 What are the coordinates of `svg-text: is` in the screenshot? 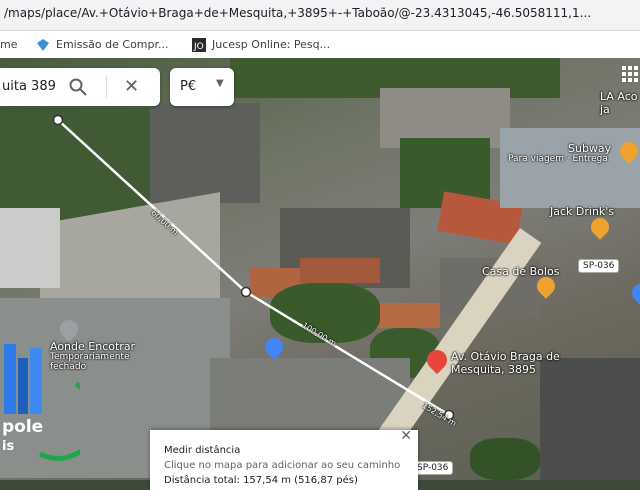 It's located at (8, 446).